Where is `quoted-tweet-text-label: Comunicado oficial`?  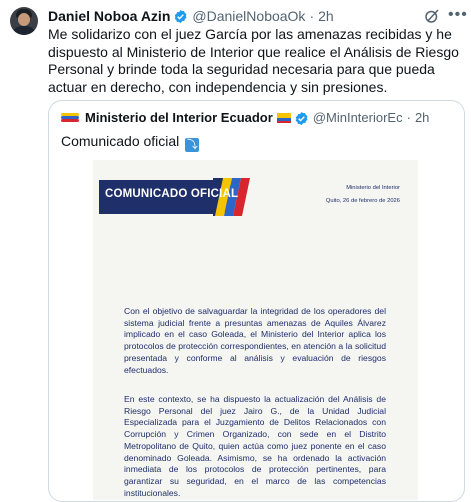 quoted-tweet-text-label: Comunicado oficial is located at coordinates (120, 141).